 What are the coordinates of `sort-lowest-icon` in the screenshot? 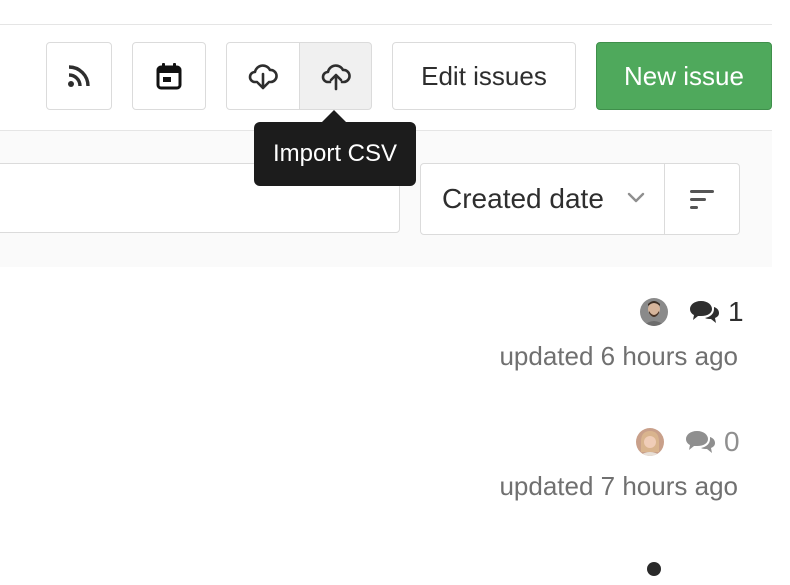 It's located at (702, 199).